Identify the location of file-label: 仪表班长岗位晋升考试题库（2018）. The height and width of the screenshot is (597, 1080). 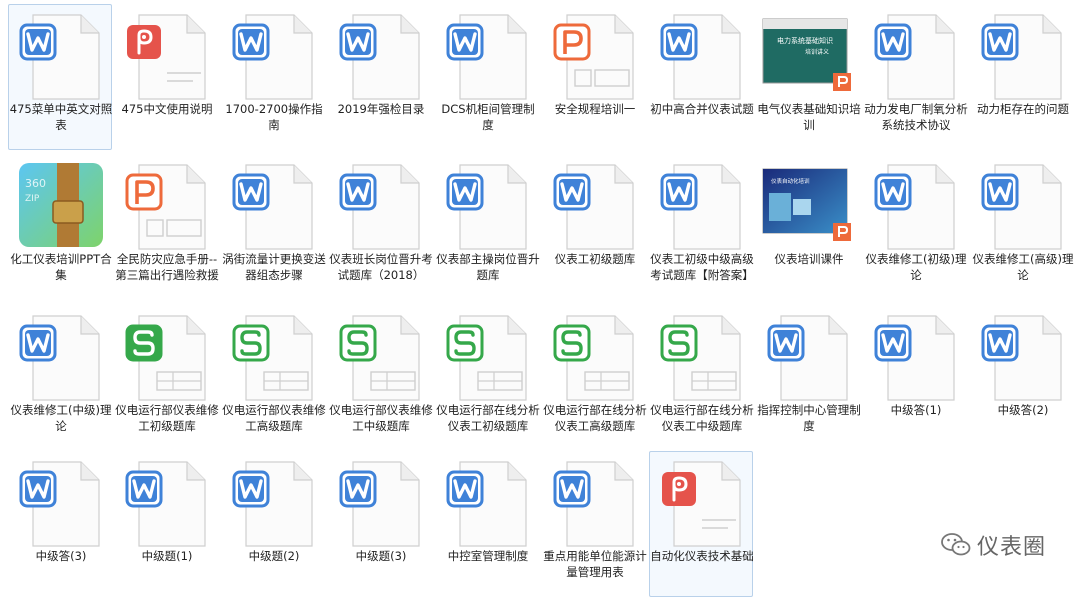
(381, 267).